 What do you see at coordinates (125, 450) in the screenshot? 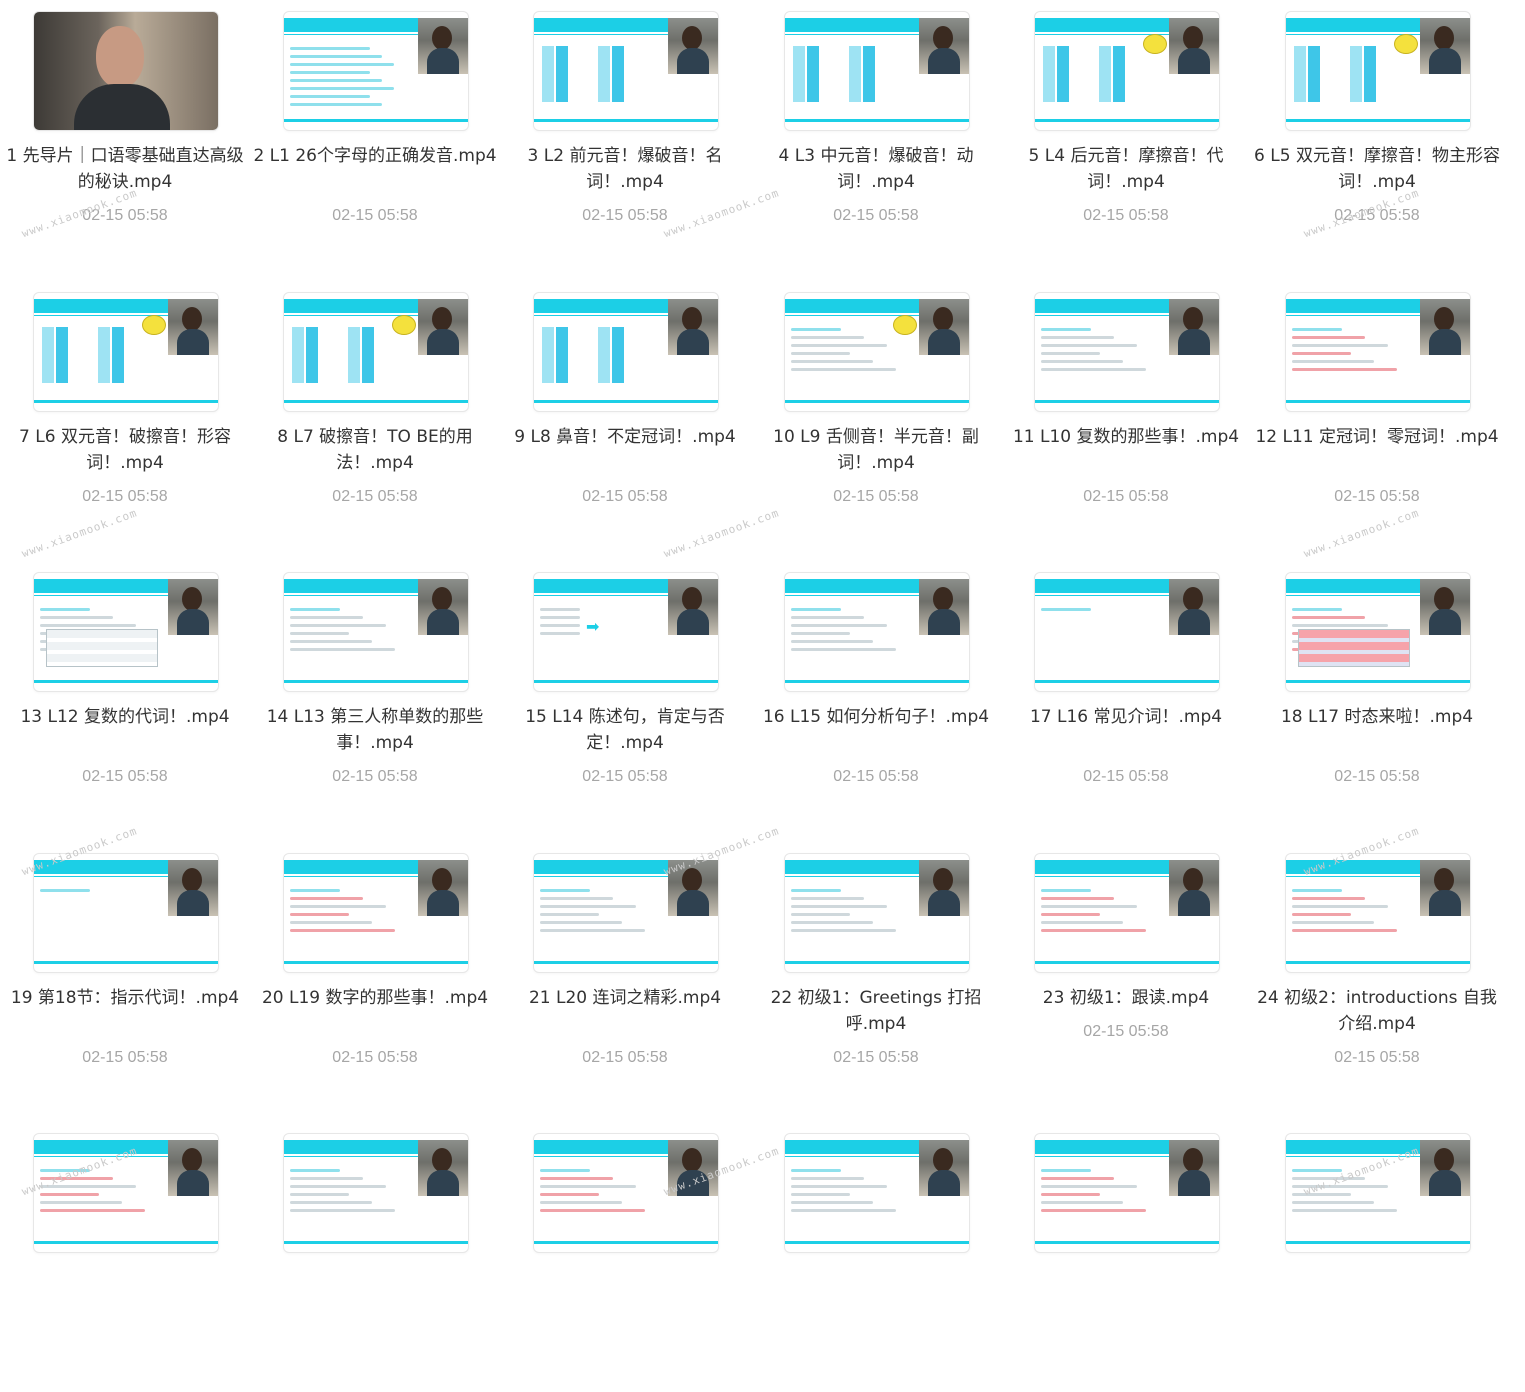
I see `file-name: 7 L6 双元音！破擦音！形容词！.mp4` at bounding box center [125, 450].